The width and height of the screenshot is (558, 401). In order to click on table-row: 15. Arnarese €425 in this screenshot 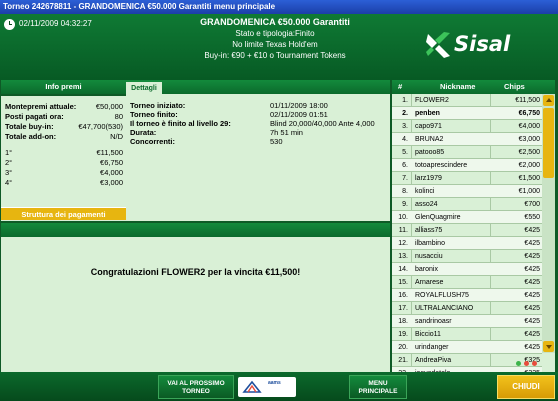, I will do `click(467, 282)`.